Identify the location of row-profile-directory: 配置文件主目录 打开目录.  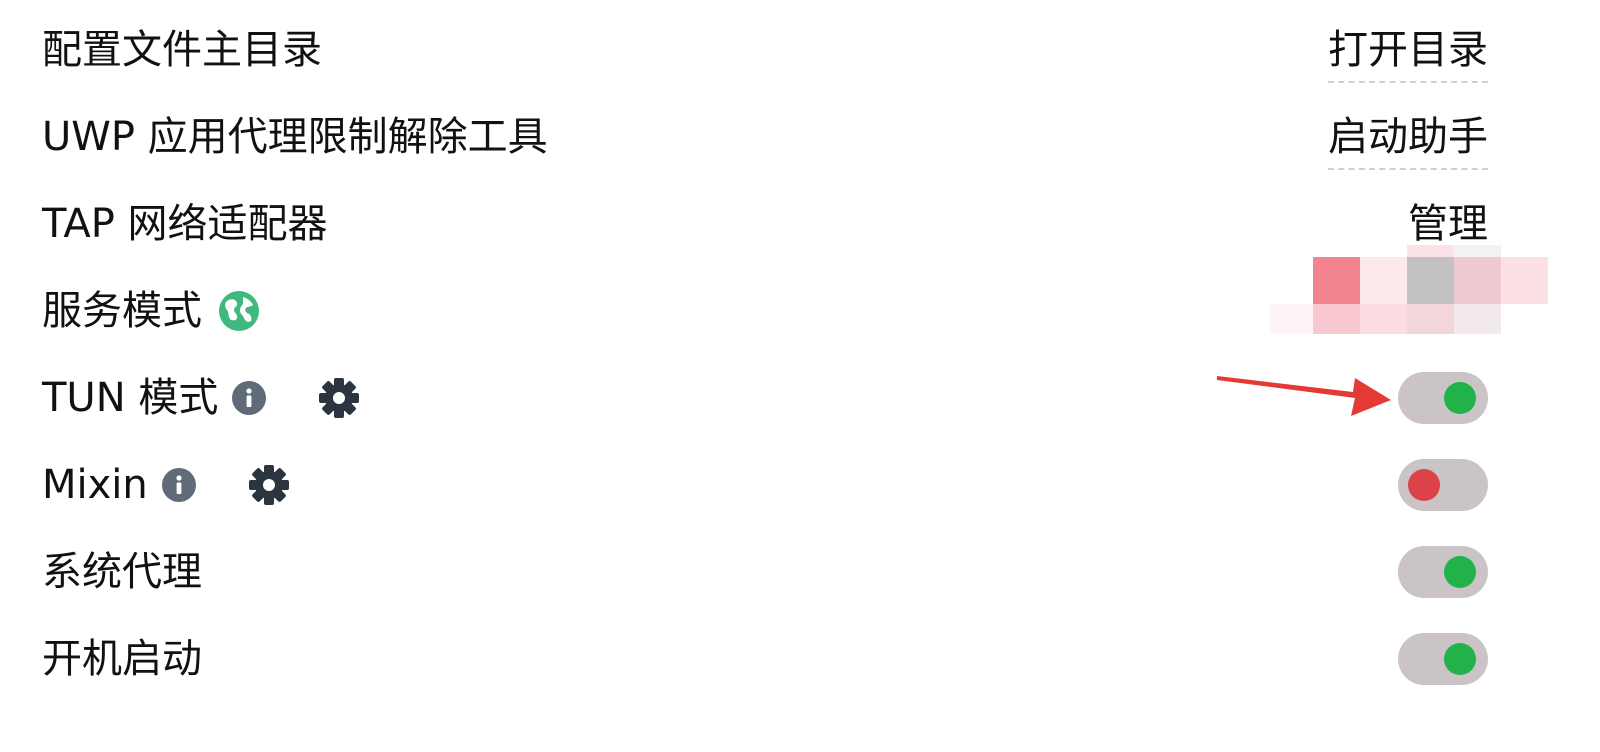
(800, 49).